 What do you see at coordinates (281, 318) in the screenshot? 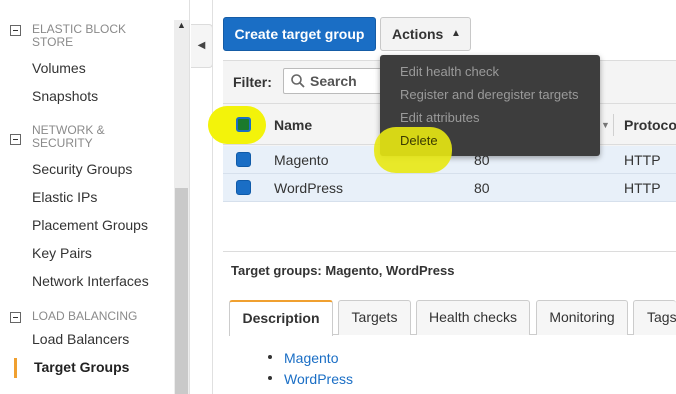
I see `tab-description: Description` at bounding box center [281, 318].